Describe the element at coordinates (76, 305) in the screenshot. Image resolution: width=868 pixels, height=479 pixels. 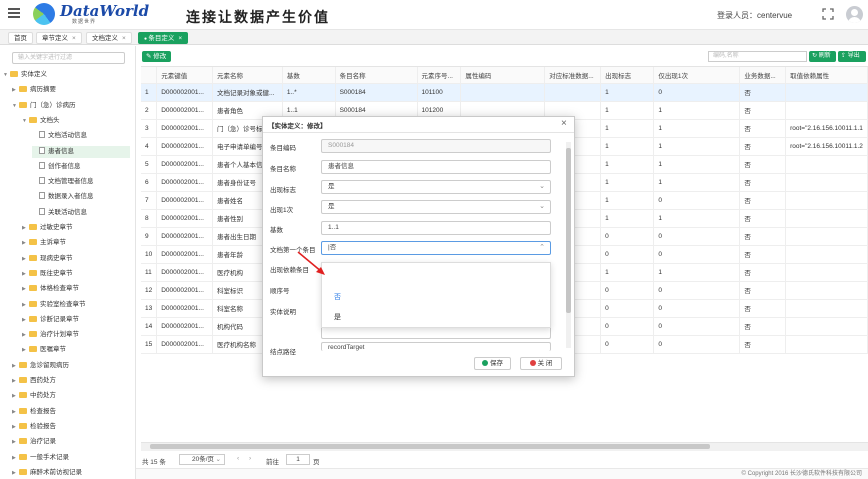
I see `tree-item: ▶ 实验室检查章节` at that location.